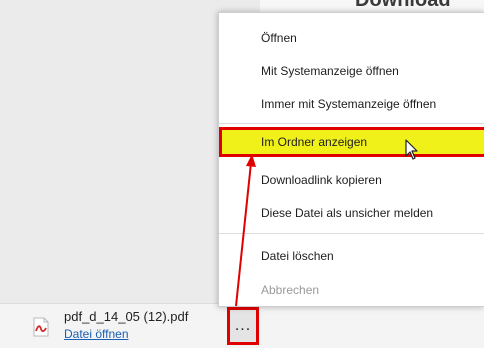  I want to click on page-heading-fragment: Download, so click(403, 5).